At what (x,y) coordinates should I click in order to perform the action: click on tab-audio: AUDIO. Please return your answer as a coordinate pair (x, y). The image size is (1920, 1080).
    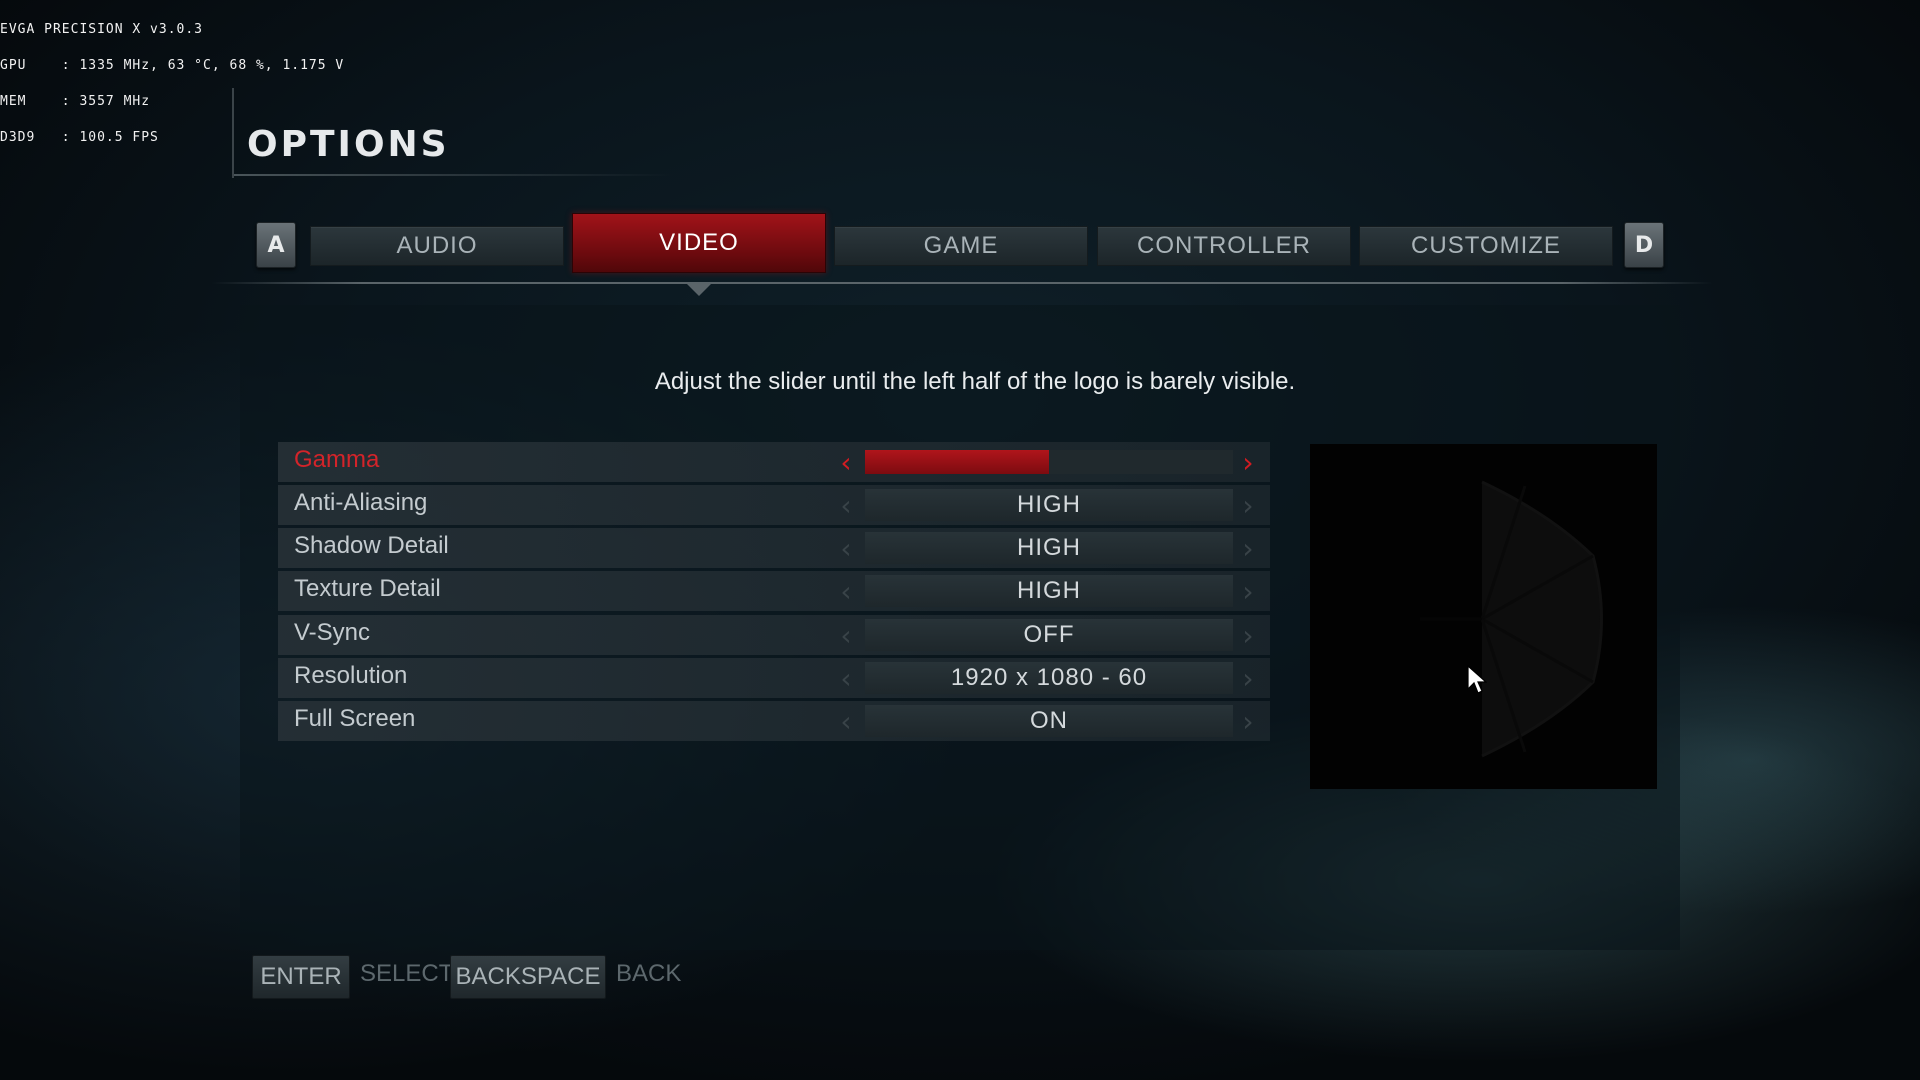
    Looking at the image, I should click on (437, 246).